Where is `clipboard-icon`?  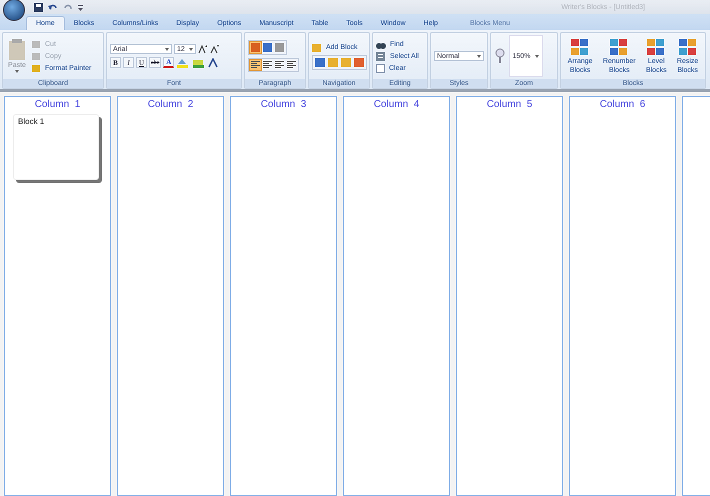
clipboard-icon is located at coordinates (17, 50).